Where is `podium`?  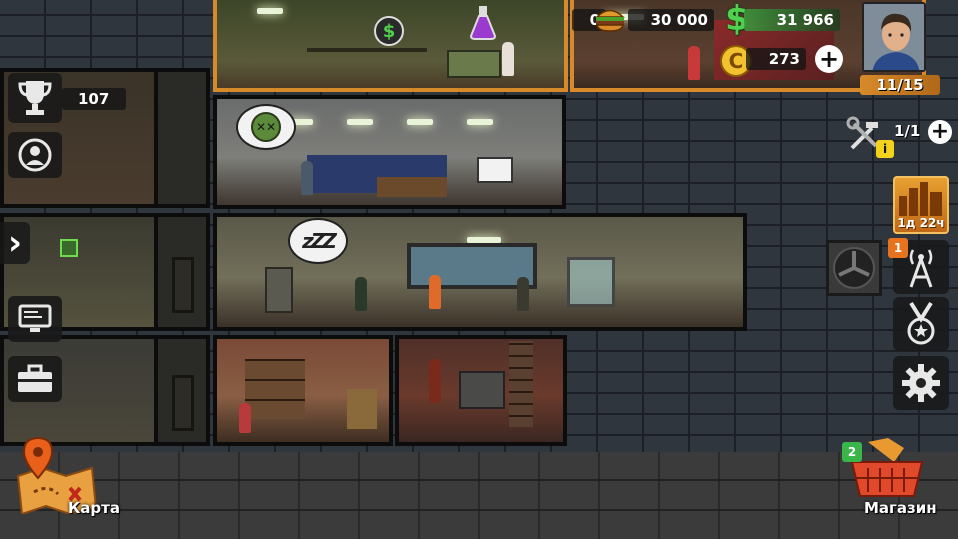 podium is located at coordinates (412, 187).